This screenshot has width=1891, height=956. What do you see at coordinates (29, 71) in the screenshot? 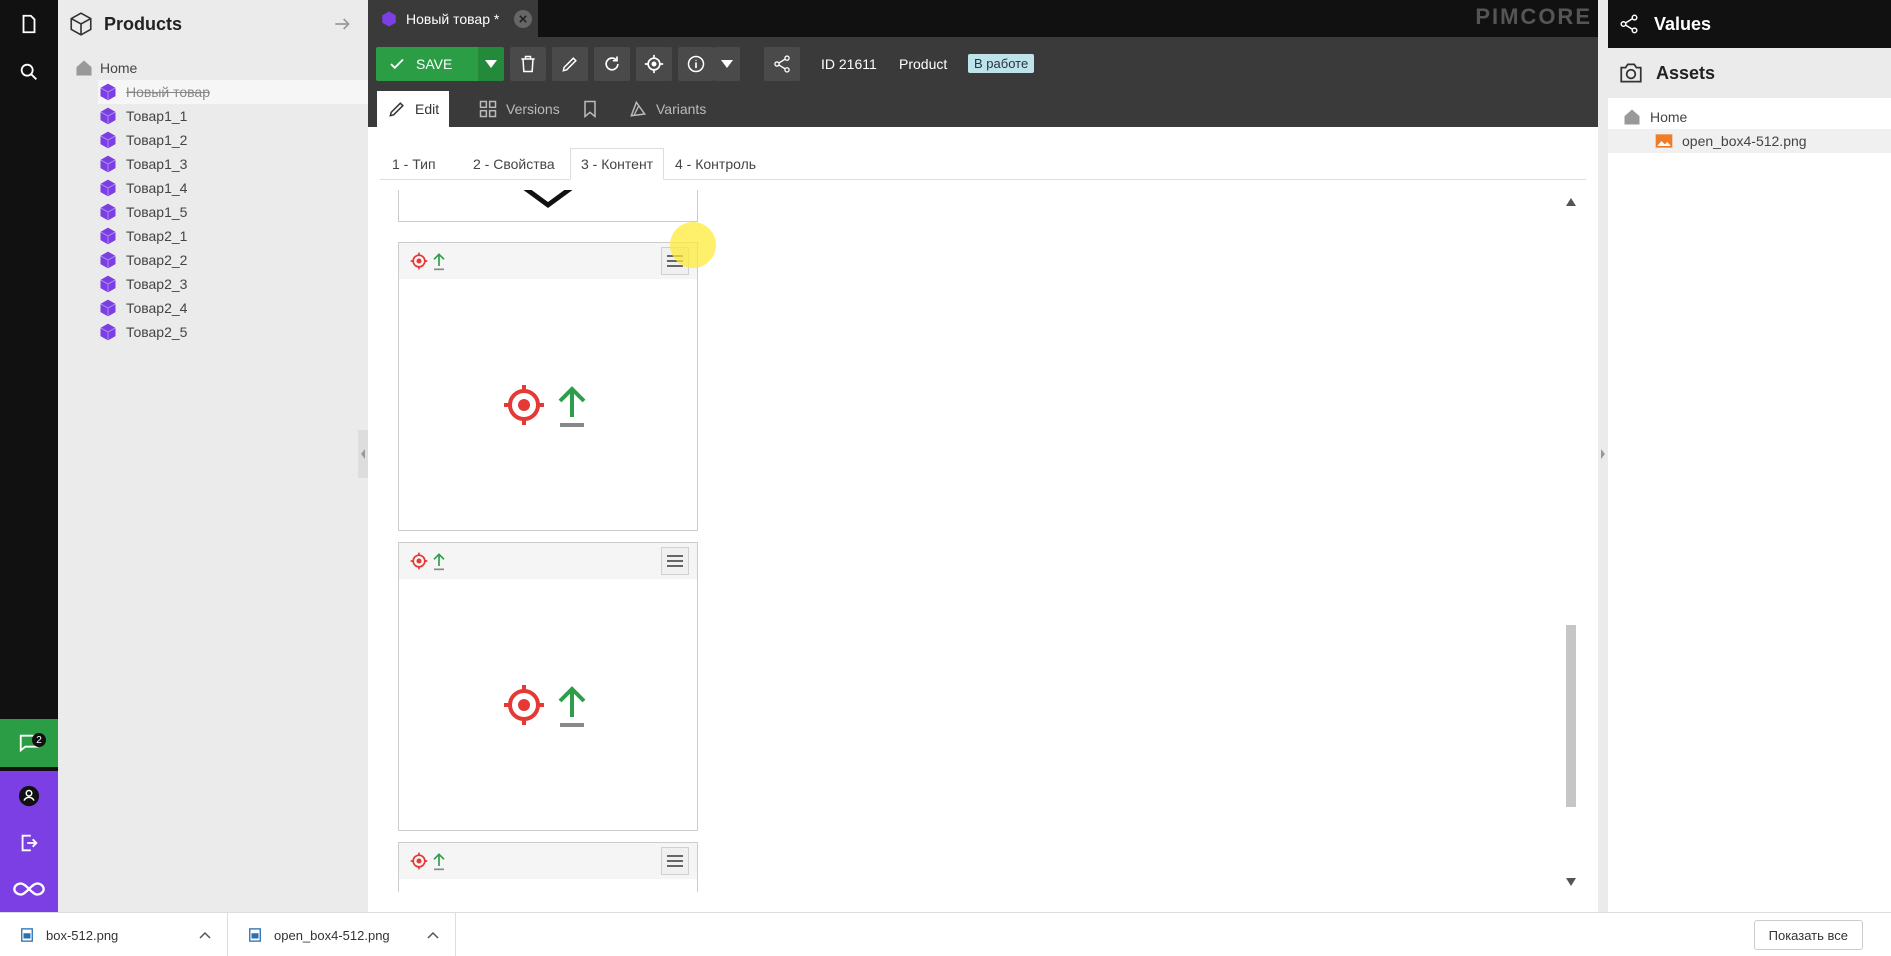
I see `search-icon` at bounding box center [29, 71].